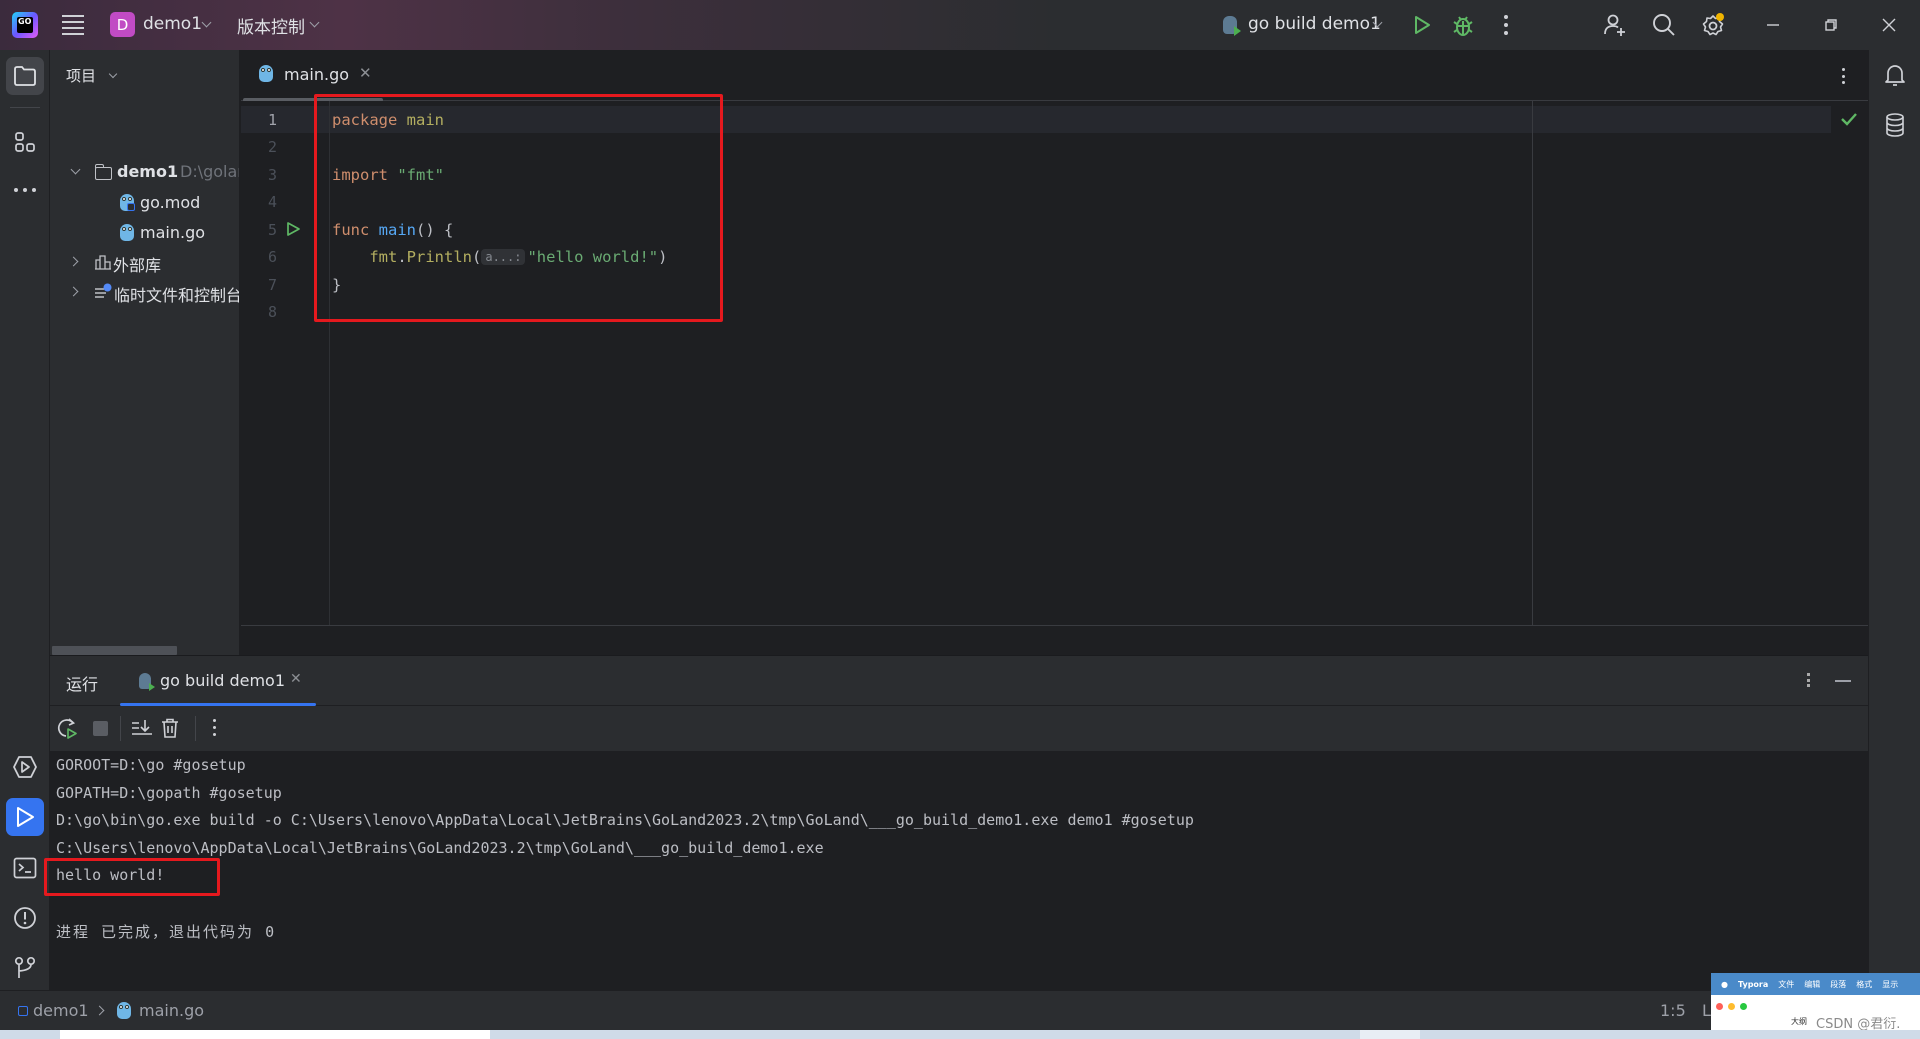 Image resolution: width=1920 pixels, height=1039 pixels. What do you see at coordinates (173, 232) in the screenshot?
I see `tree-item-label: main.go` at bounding box center [173, 232].